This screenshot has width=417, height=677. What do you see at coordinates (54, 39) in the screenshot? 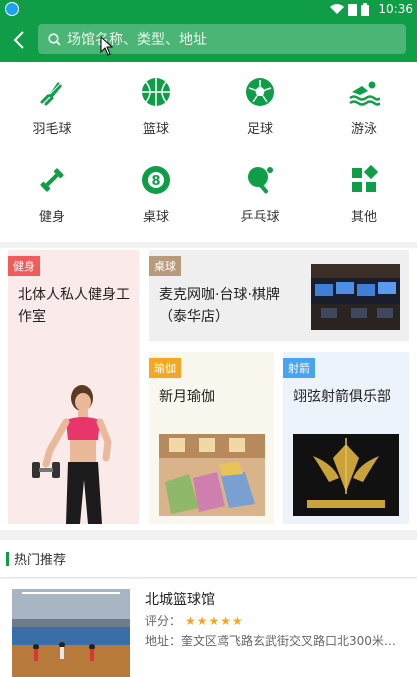
I see `search-icon` at bounding box center [54, 39].